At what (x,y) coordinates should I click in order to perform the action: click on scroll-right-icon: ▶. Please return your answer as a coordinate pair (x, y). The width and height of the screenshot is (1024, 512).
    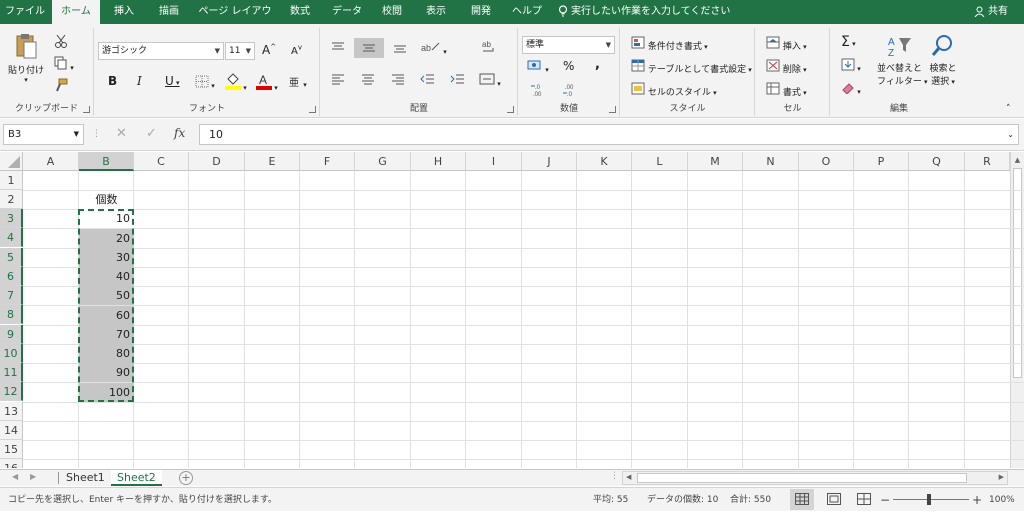
    Looking at the image, I should click on (1001, 477).